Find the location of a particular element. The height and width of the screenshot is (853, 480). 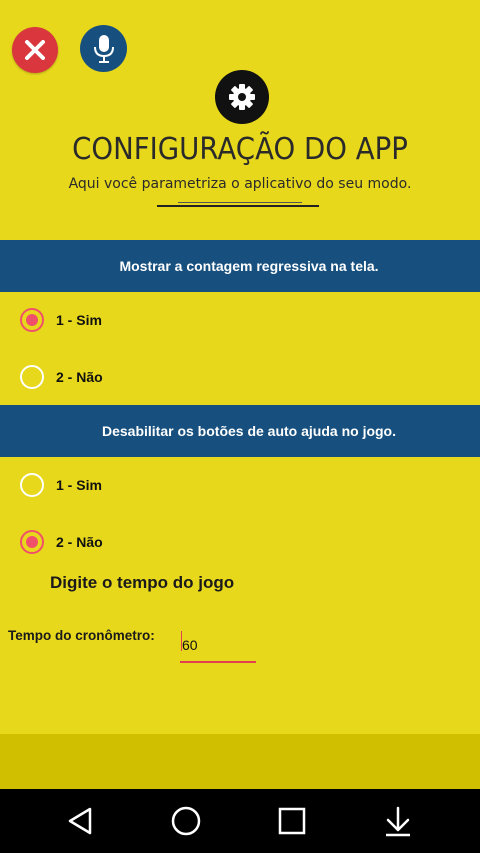

close-button is located at coordinates (35, 50).